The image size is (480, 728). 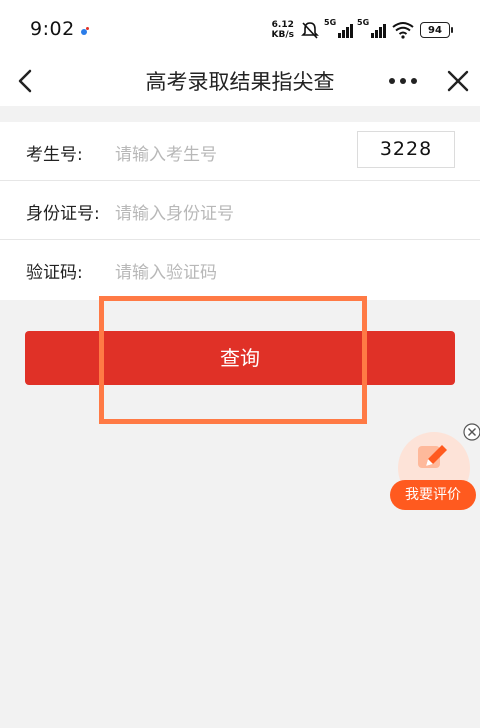 I want to click on captcha-row: 验证码: 请输入验证码, so click(x=240, y=269).